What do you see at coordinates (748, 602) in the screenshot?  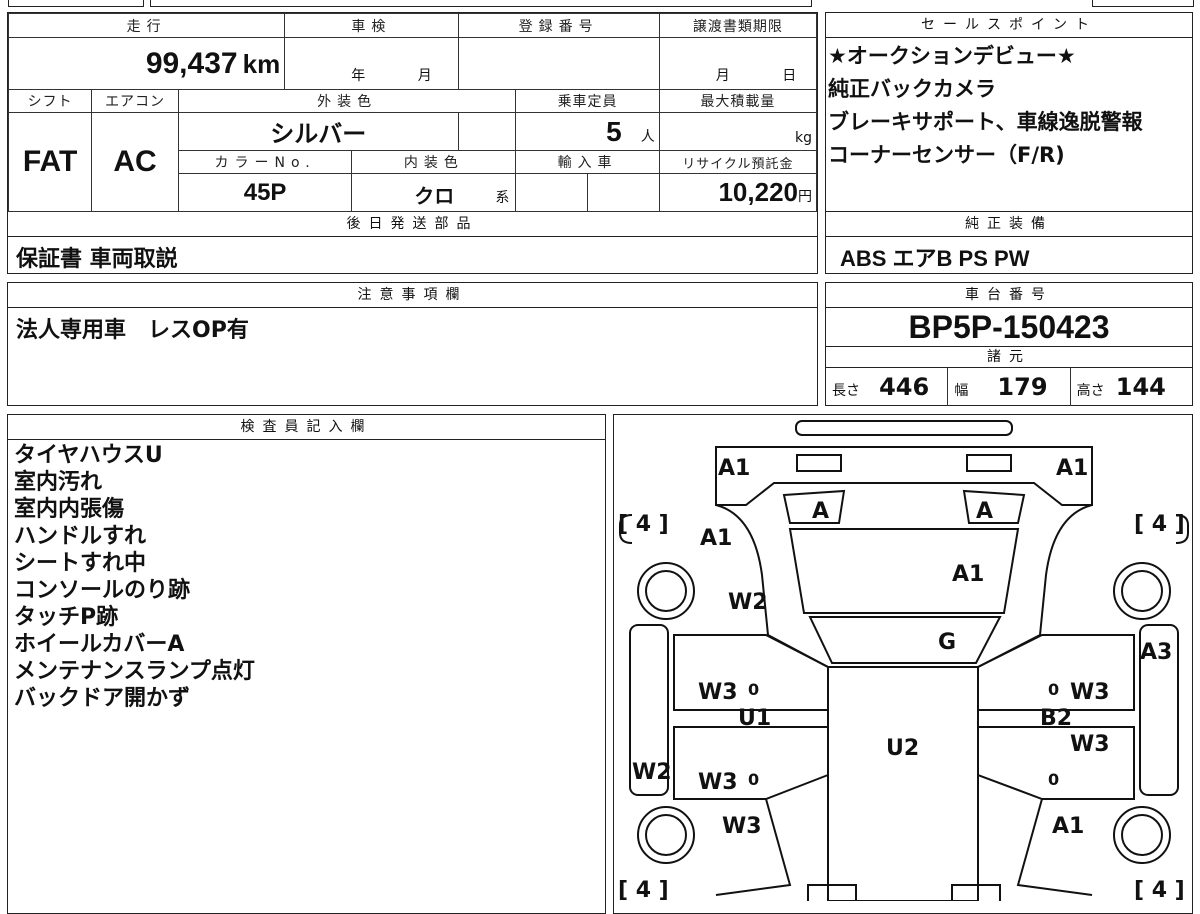 I see `mark-w2-fender-left: W2` at bounding box center [748, 602].